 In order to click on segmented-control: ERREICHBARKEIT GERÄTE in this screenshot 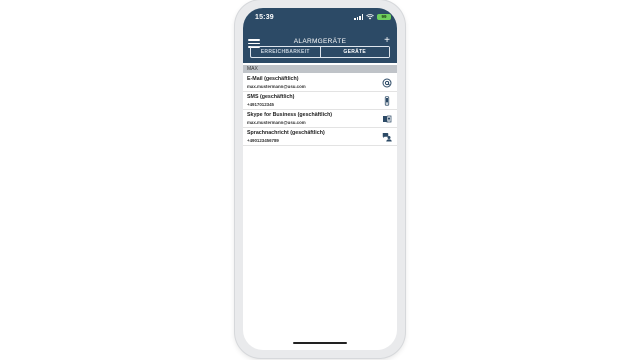, I will do `click(320, 52)`.